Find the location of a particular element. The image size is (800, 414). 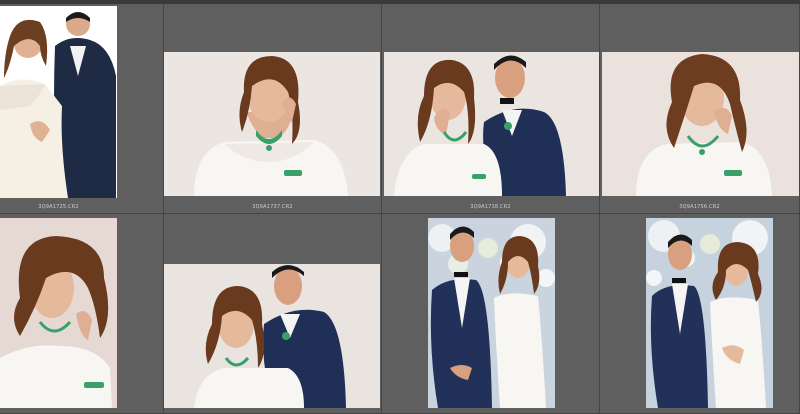

thumbnail-caption-3: 3Q9A1738.CR2 is located at coordinates (490, 207).